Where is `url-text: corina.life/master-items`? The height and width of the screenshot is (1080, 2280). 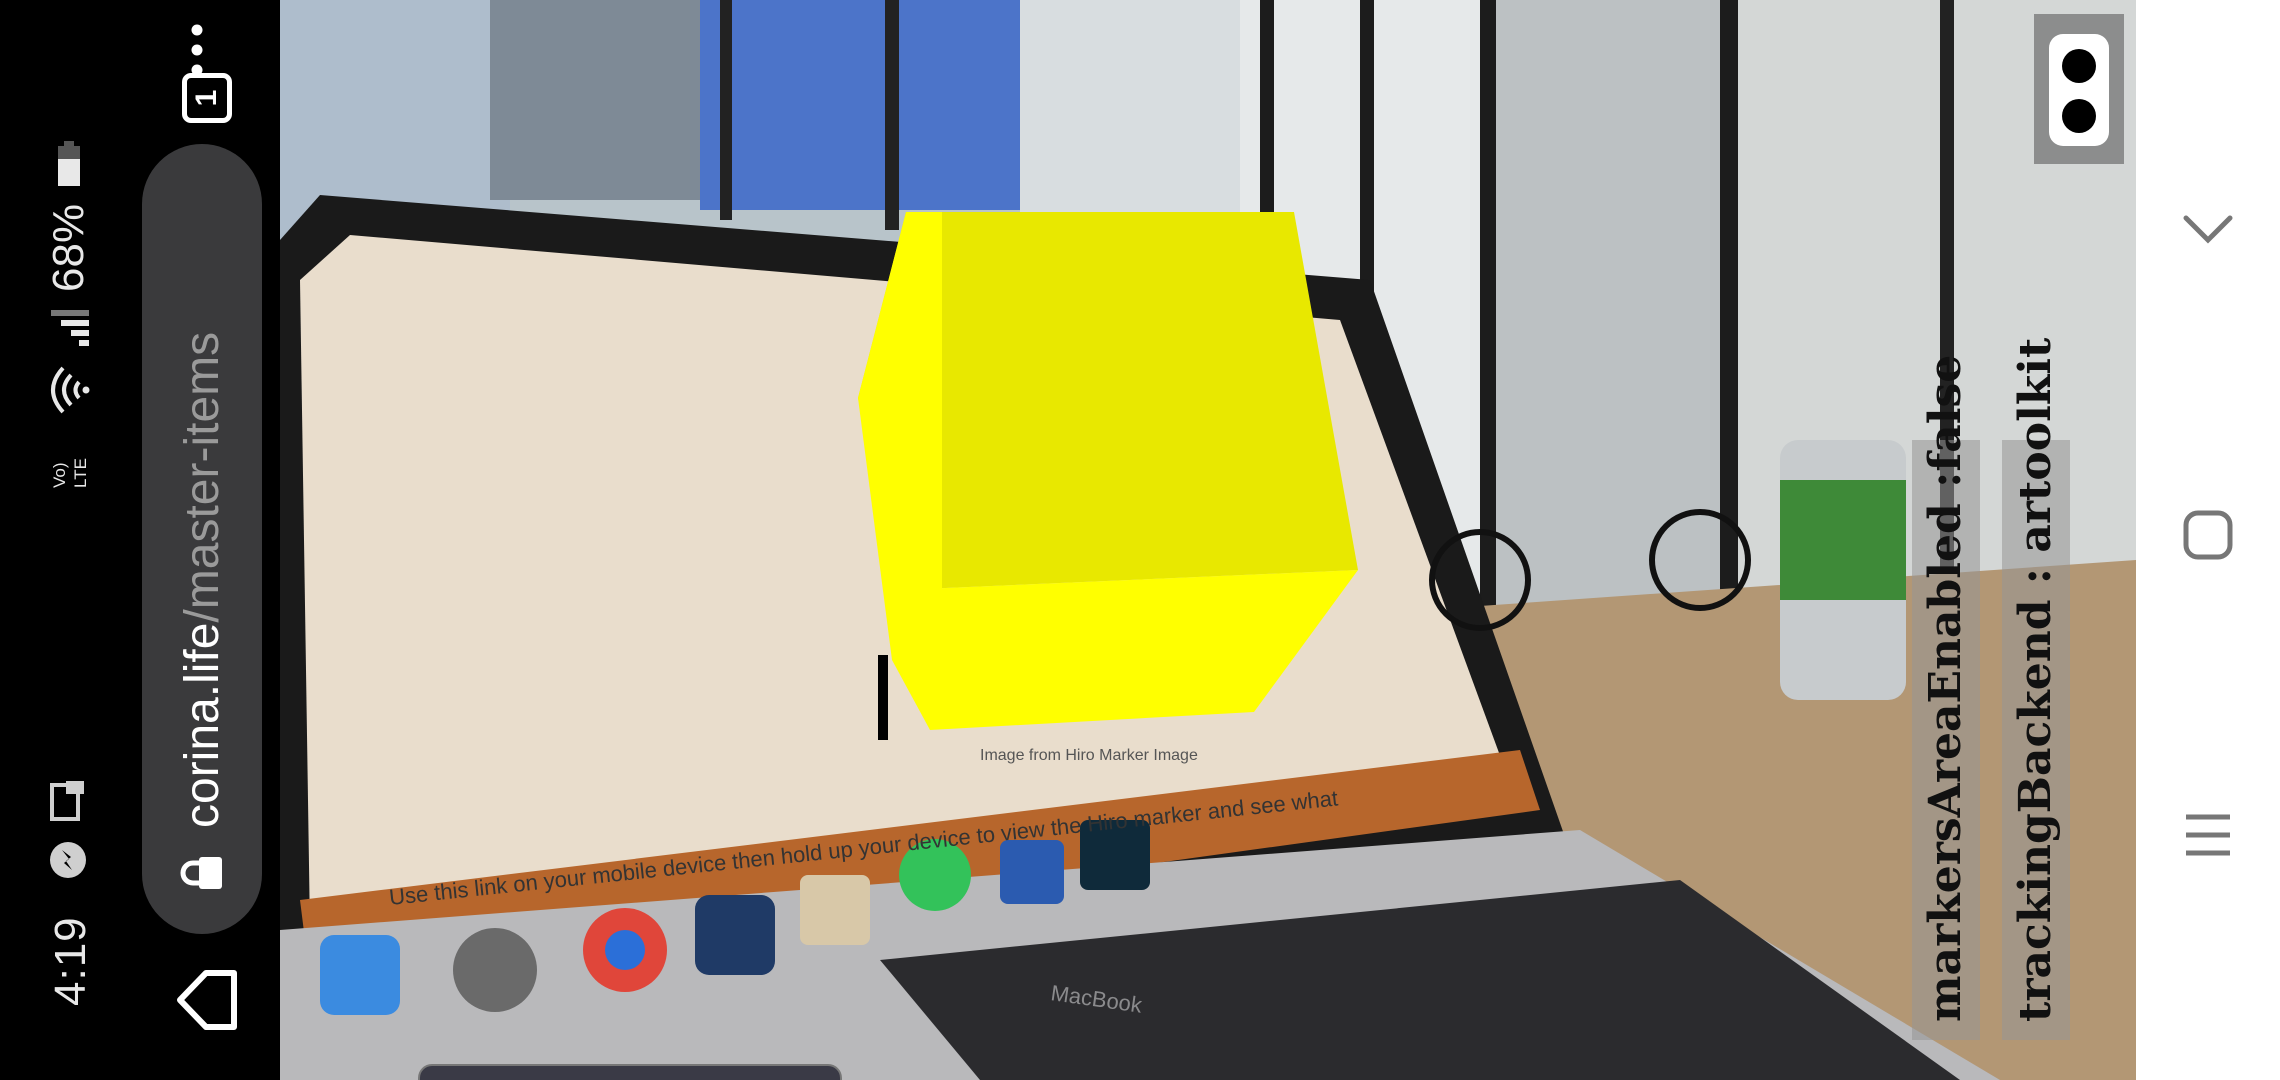 url-text: corina.life/master-items is located at coordinates (202, 508).